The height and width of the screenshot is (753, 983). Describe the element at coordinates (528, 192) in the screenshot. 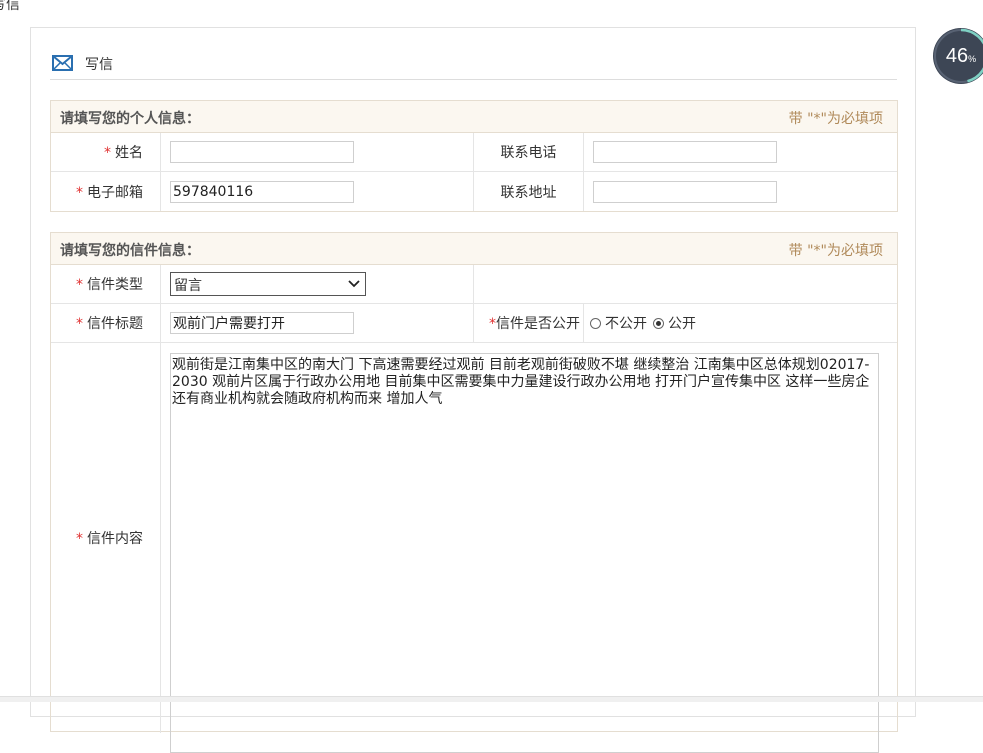

I see `address-label: 联系地址` at that location.